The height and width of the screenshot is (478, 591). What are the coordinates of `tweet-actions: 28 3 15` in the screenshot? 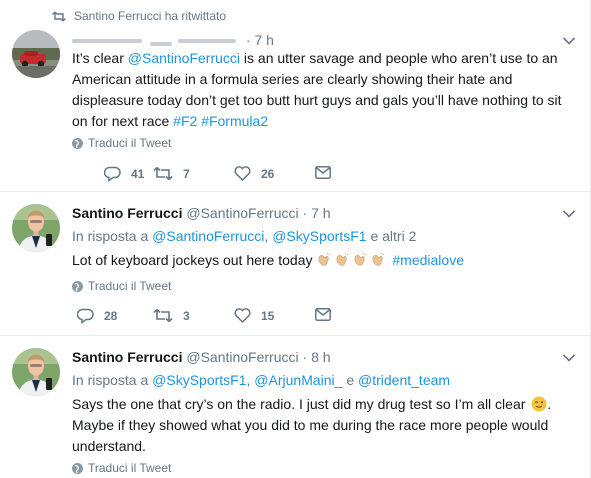 It's located at (217, 318).